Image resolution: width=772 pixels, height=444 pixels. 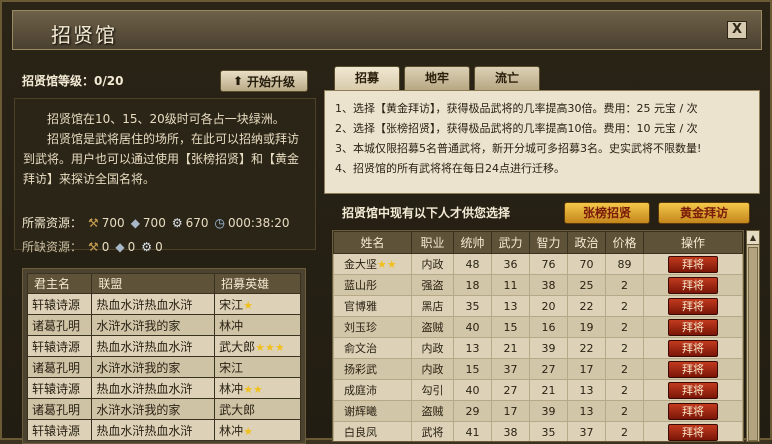 What do you see at coordinates (231, 430) in the screenshot?
I see `hero-name: 林冲` at bounding box center [231, 430].